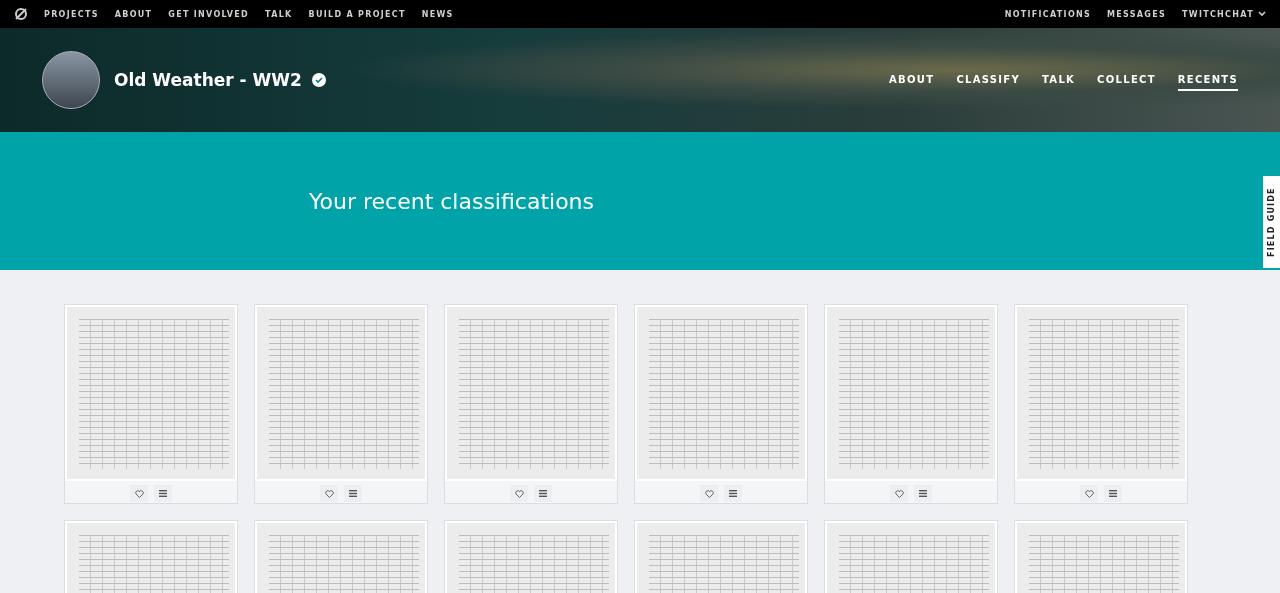 The height and width of the screenshot is (593, 1280). Describe the element at coordinates (451, 201) in the screenshot. I see `page-heading: Your recent classifications` at that location.